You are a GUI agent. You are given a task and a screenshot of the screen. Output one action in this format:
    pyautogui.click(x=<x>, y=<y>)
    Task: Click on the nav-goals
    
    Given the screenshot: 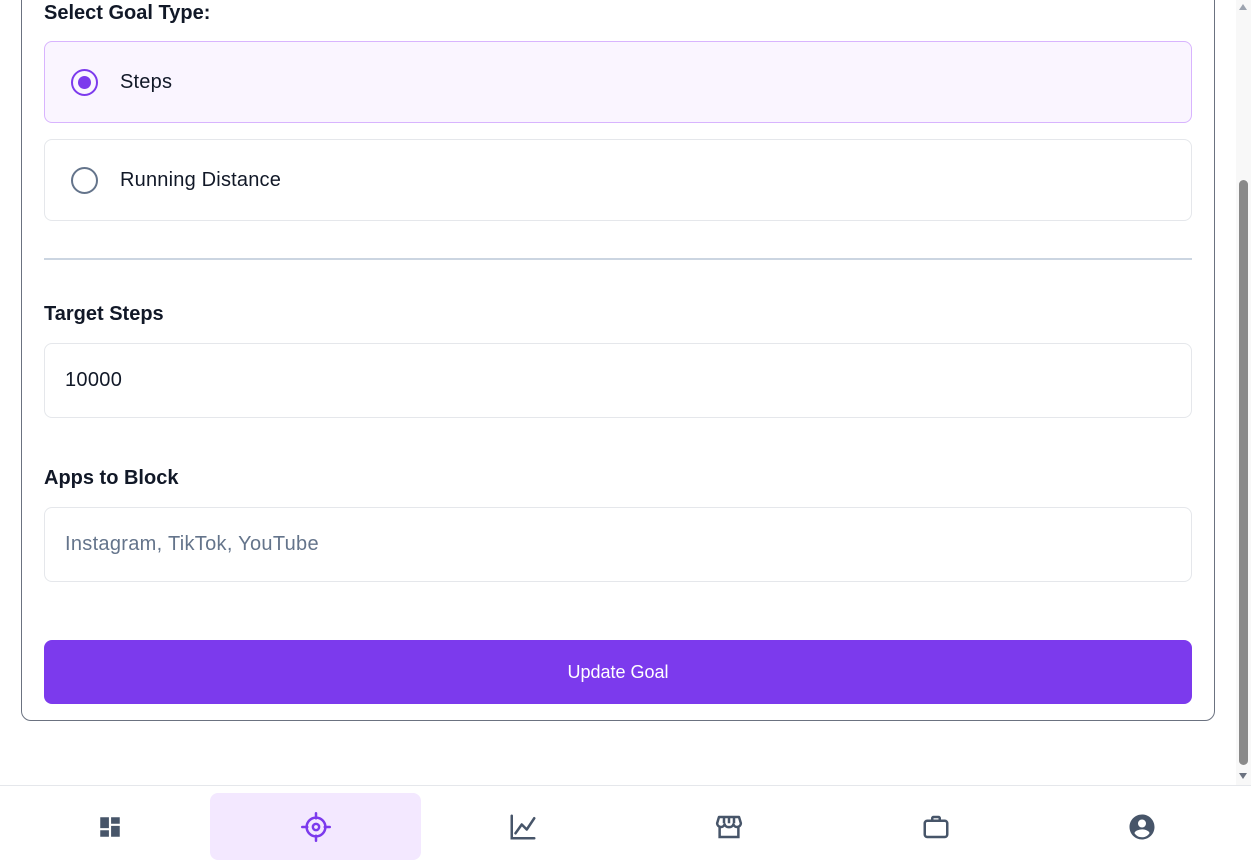 What is the action you would take?
    pyautogui.click(x=315, y=826)
    